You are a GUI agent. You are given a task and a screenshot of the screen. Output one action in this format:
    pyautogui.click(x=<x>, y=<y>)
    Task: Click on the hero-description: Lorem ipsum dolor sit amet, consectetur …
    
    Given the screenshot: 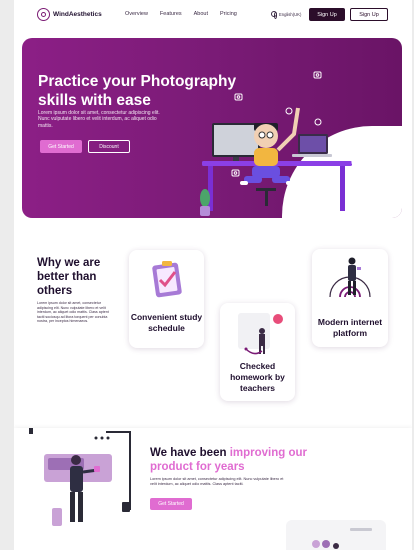 What is the action you would take?
    pyautogui.click(x=99, y=119)
    